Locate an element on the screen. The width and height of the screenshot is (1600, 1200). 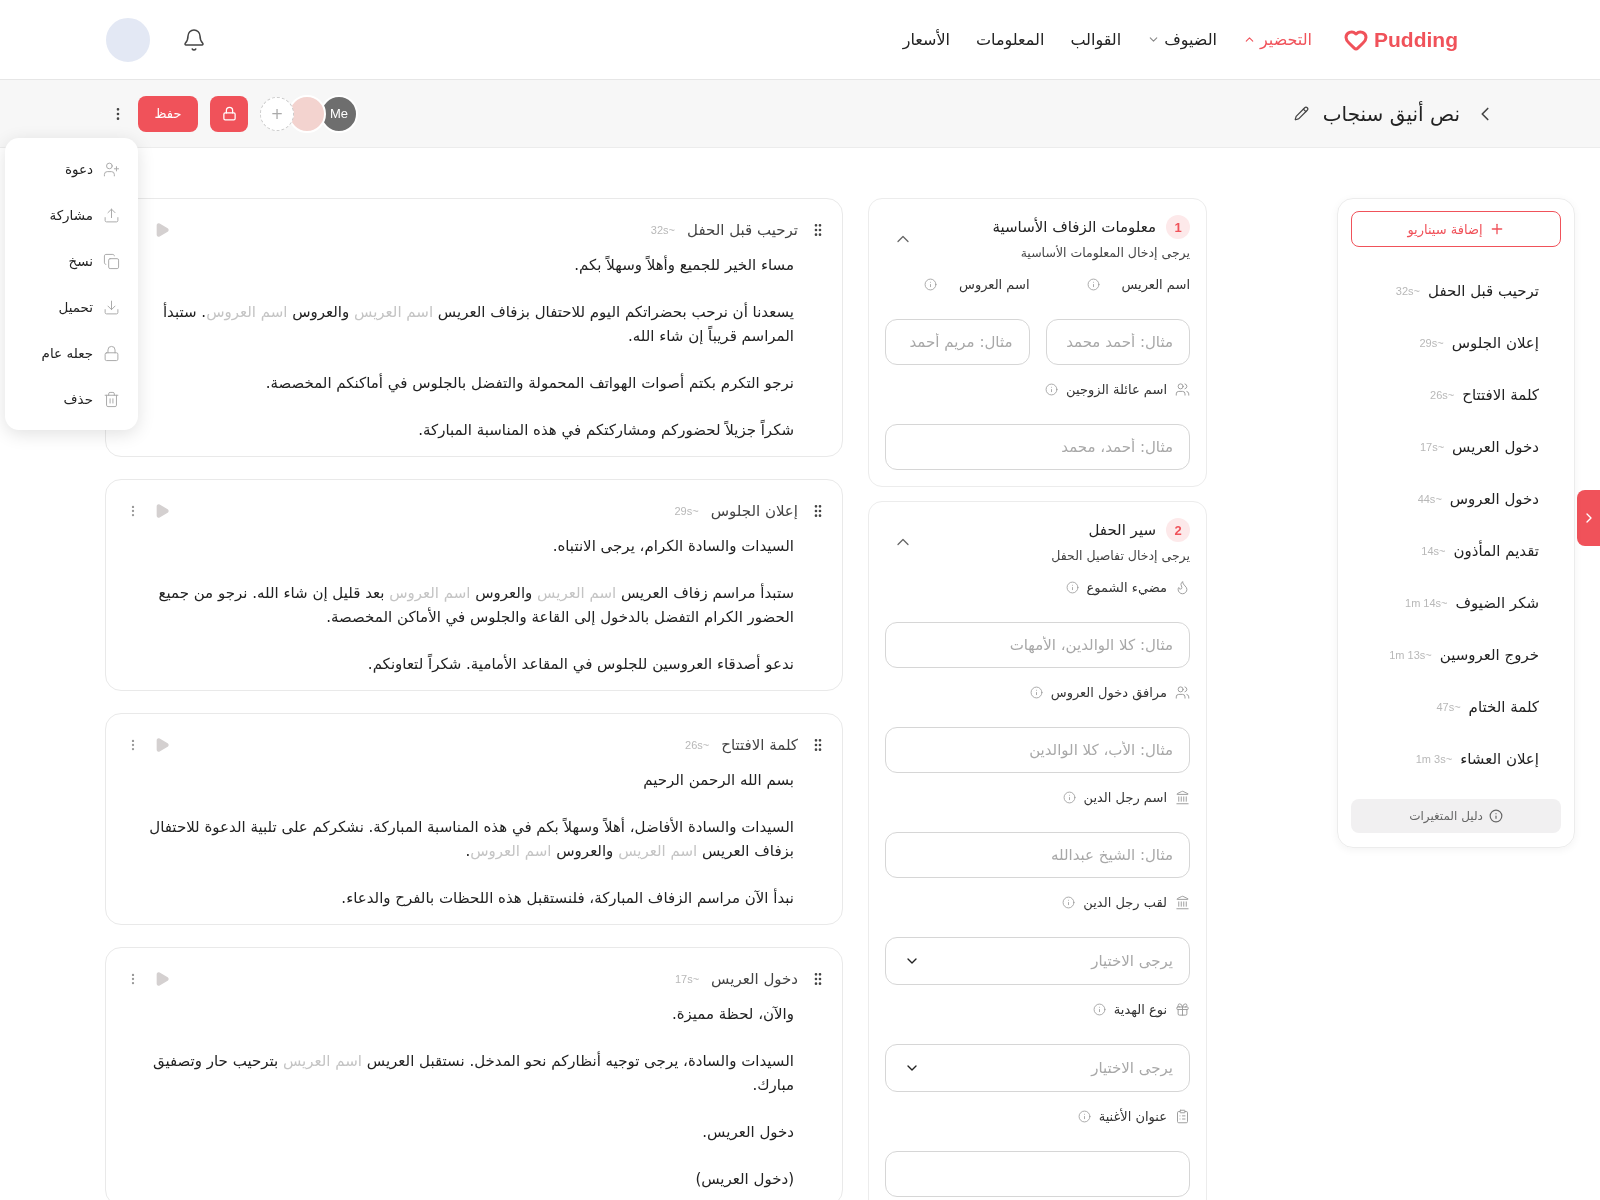
field-label: نوع الهدية is located at coordinates (1140, 1009).